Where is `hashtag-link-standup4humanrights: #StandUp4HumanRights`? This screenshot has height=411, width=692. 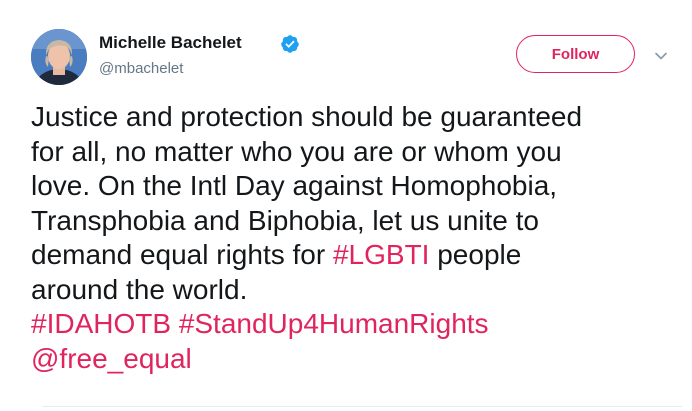 hashtag-link-standup4humanrights: #StandUp4HumanRights is located at coordinates (334, 323).